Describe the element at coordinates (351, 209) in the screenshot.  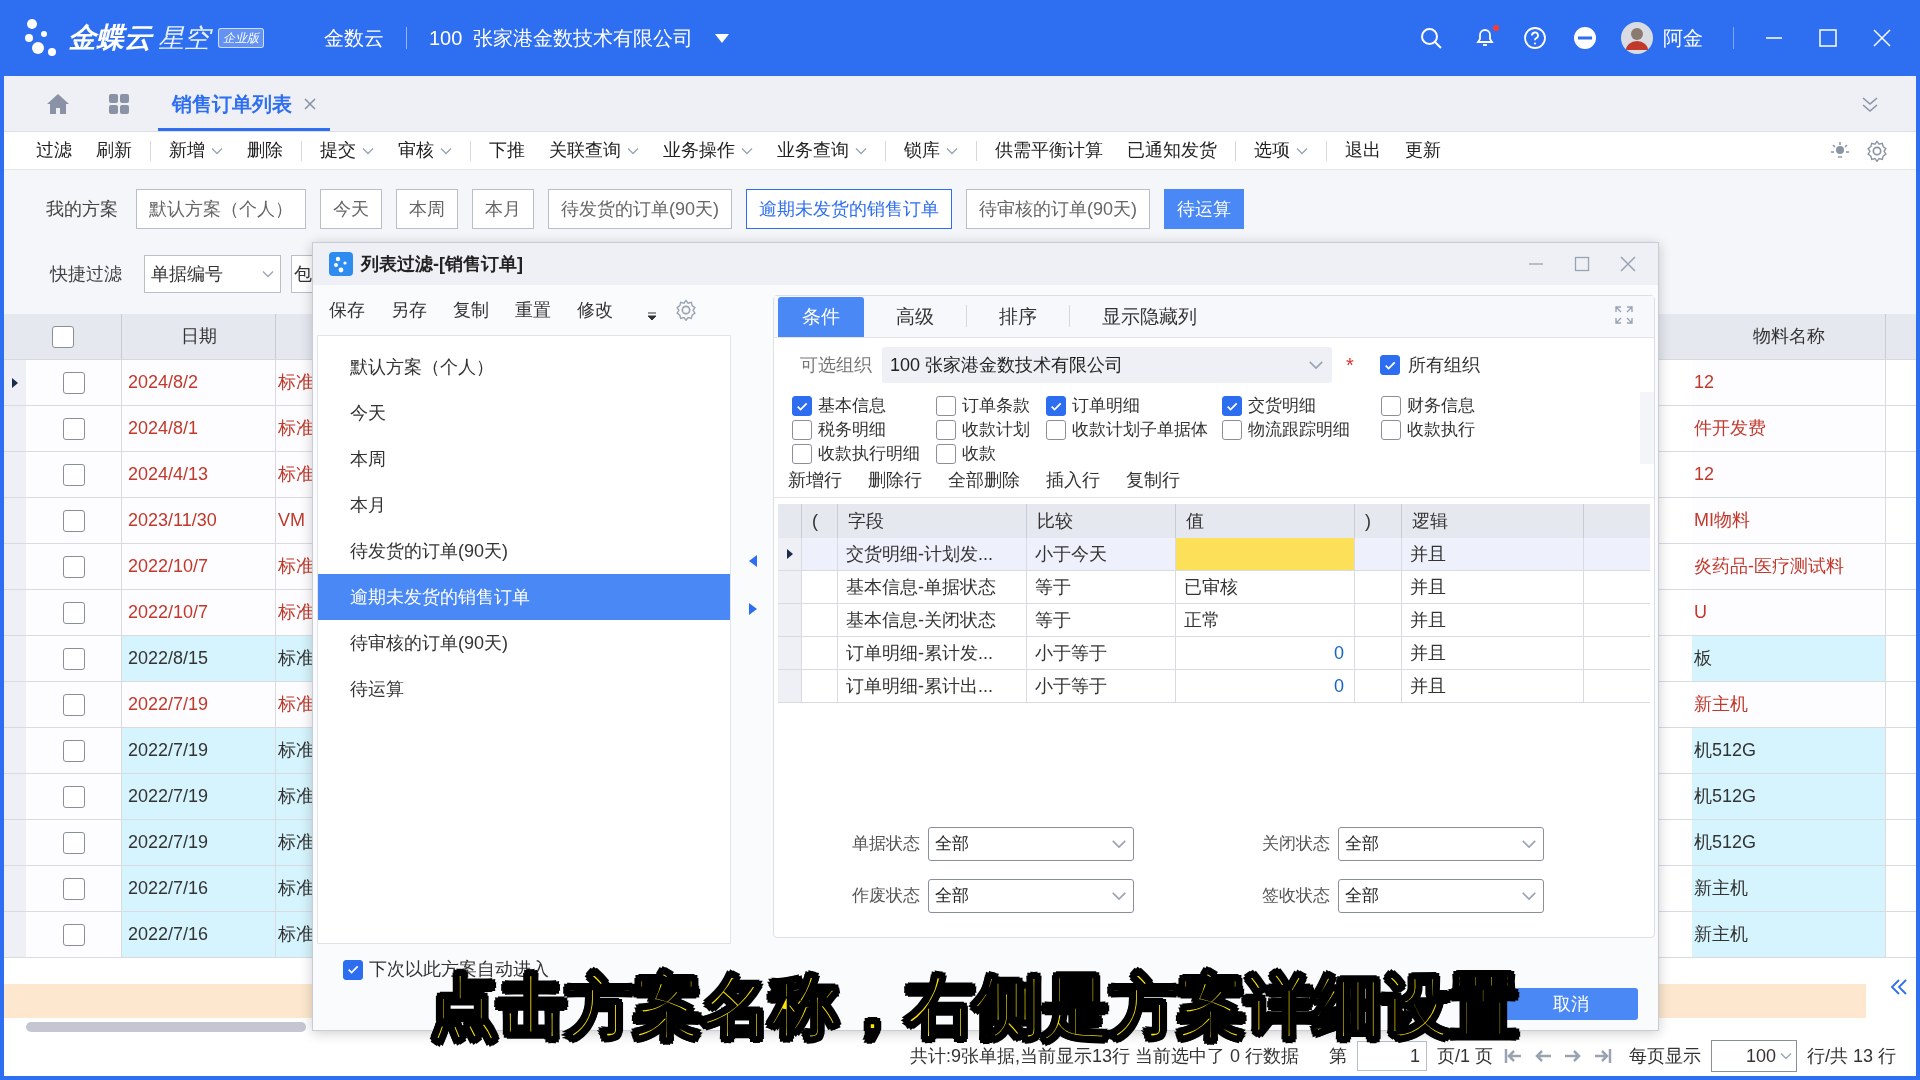
I see `scheme-button: 今天` at that location.